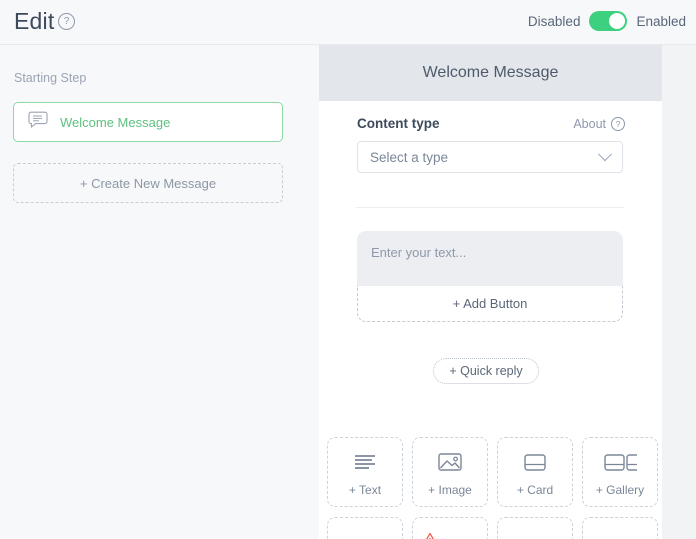  What do you see at coordinates (450, 528) in the screenshot?
I see `tile-table` at bounding box center [450, 528].